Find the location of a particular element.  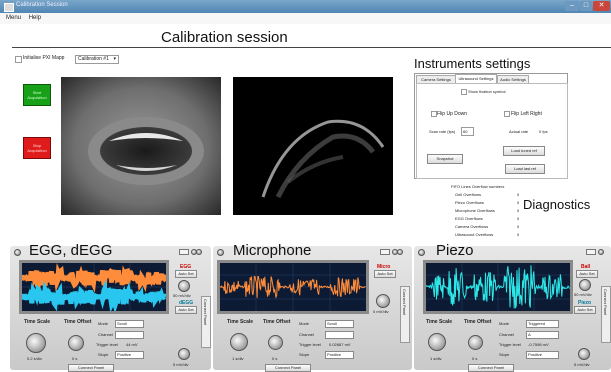

degg-autoset-button: Auto Set is located at coordinates (186, 310).